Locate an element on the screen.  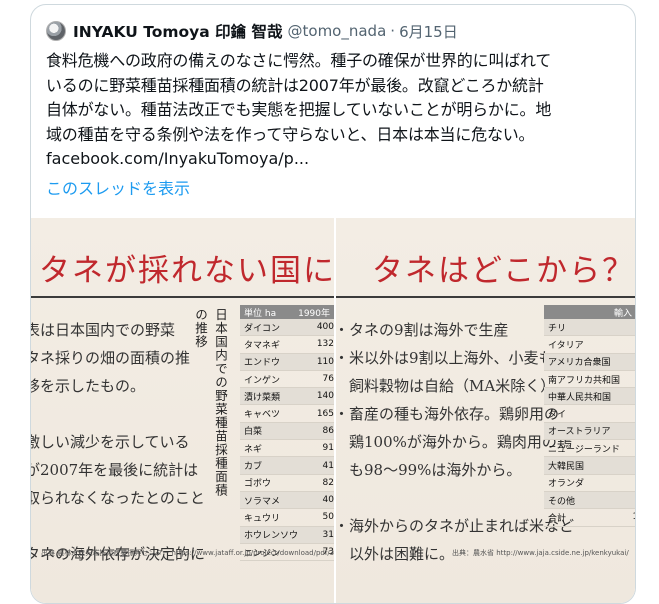
table-row: 合計 15 is located at coordinates (589, 518).